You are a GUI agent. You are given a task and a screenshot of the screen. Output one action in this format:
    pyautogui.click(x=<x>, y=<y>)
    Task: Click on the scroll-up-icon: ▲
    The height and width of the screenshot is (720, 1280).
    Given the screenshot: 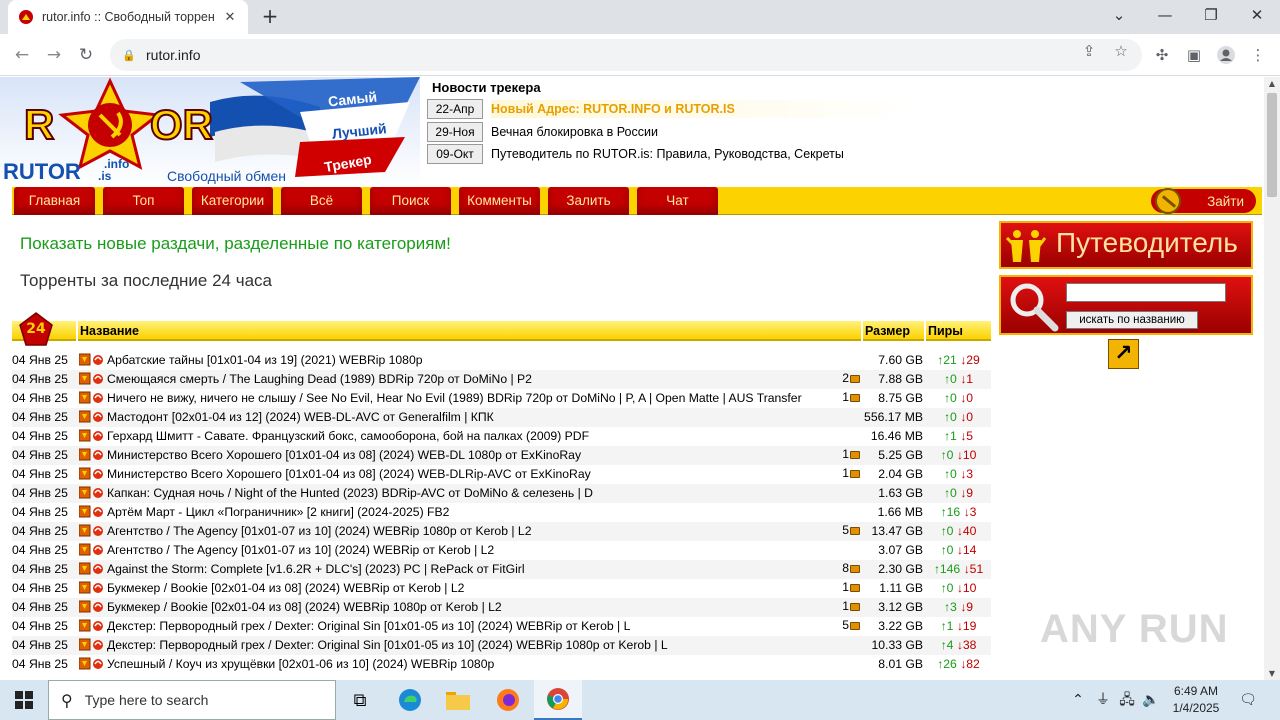 What is the action you would take?
    pyautogui.click(x=1272, y=83)
    